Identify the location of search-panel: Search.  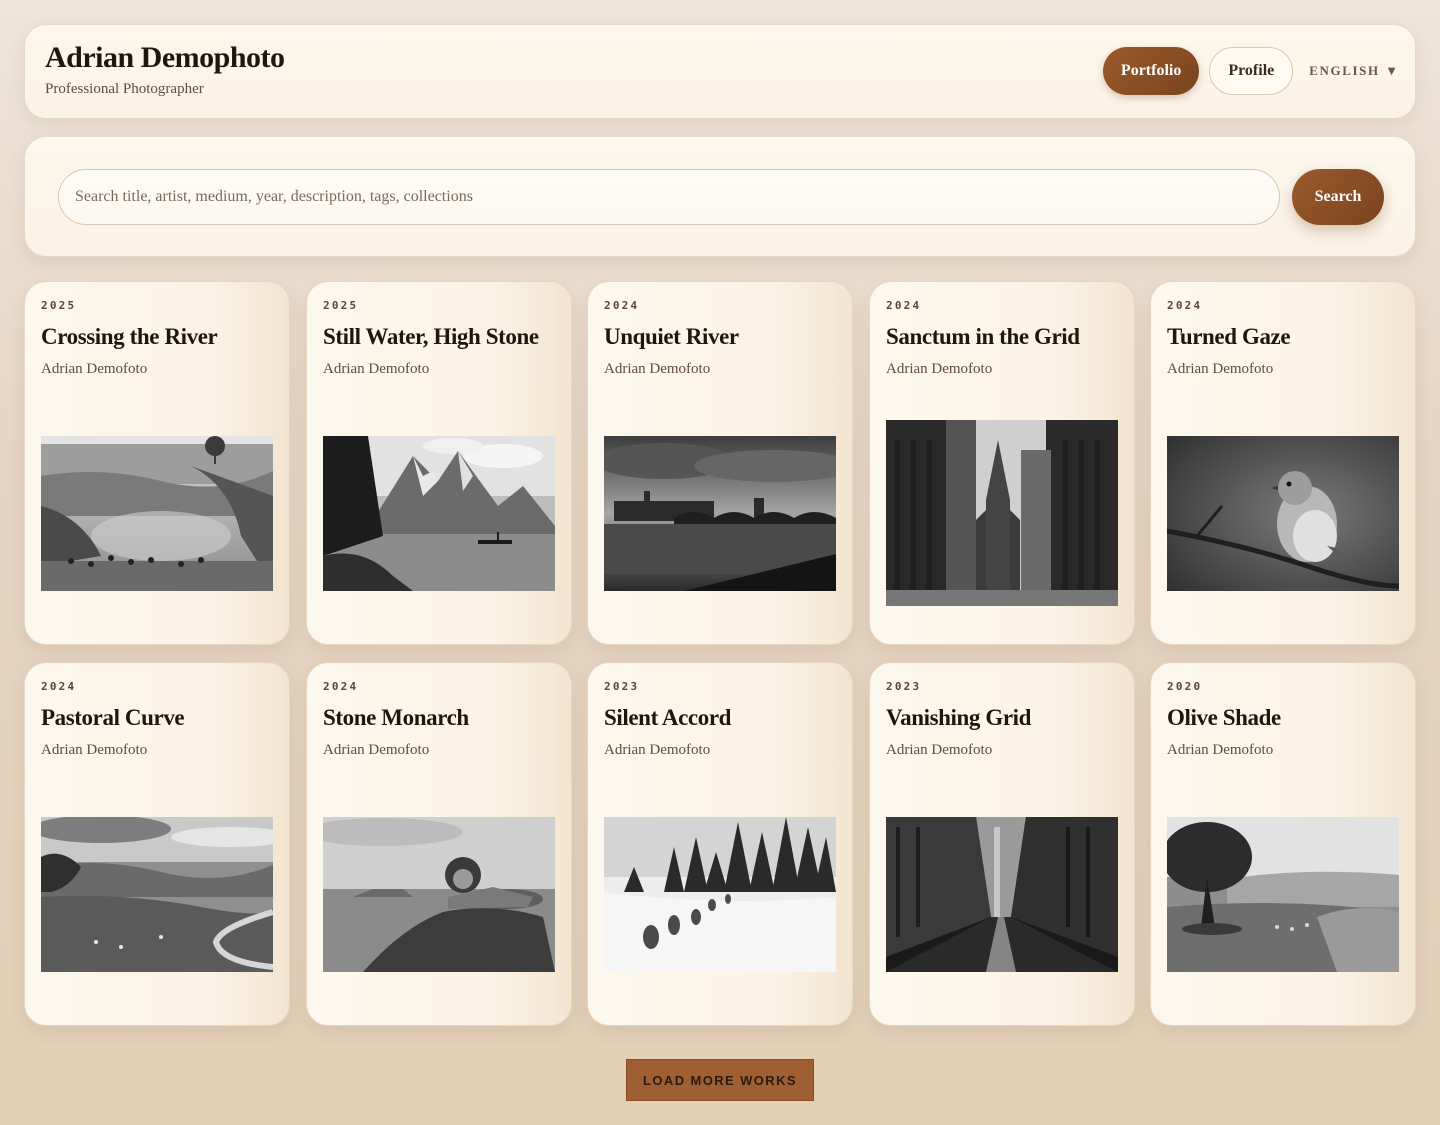
(720, 196).